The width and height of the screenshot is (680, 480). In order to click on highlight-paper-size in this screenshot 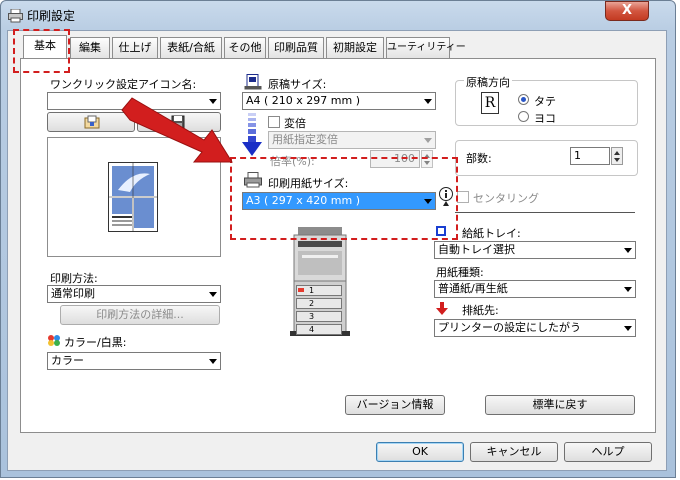, I will do `click(344, 198)`.